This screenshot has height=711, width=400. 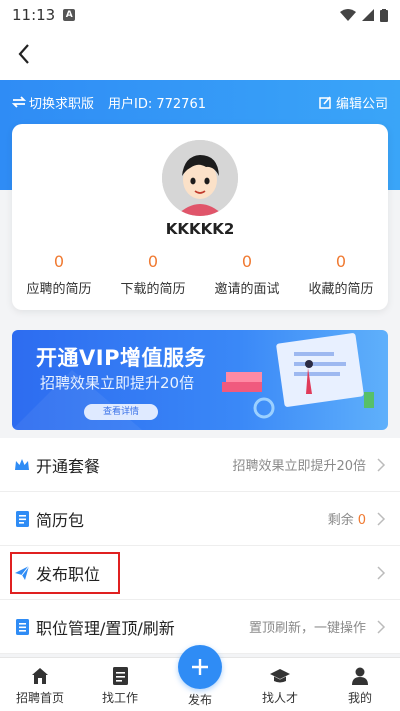 What do you see at coordinates (40, 676) in the screenshot?
I see `home-icon` at bounding box center [40, 676].